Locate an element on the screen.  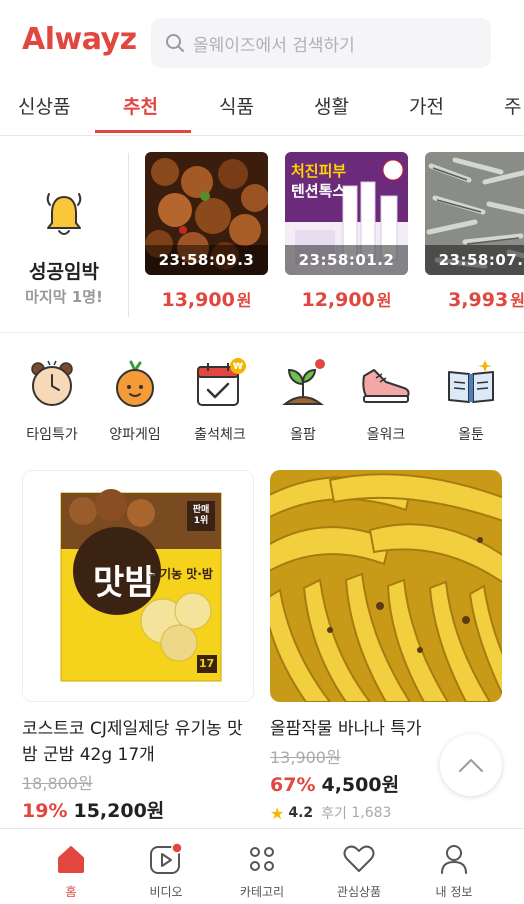
product-discount: 19% is located at coordinates (45, 811).